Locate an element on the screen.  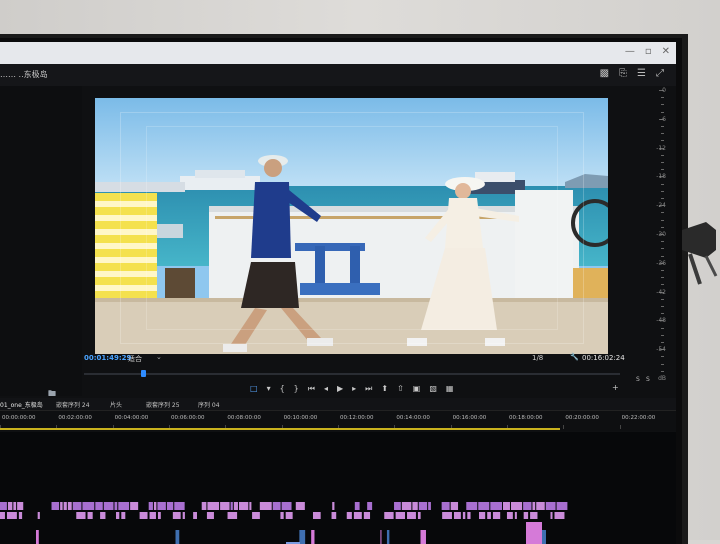
playback-resolution: 1/8 is located at coordinates (537, 358).